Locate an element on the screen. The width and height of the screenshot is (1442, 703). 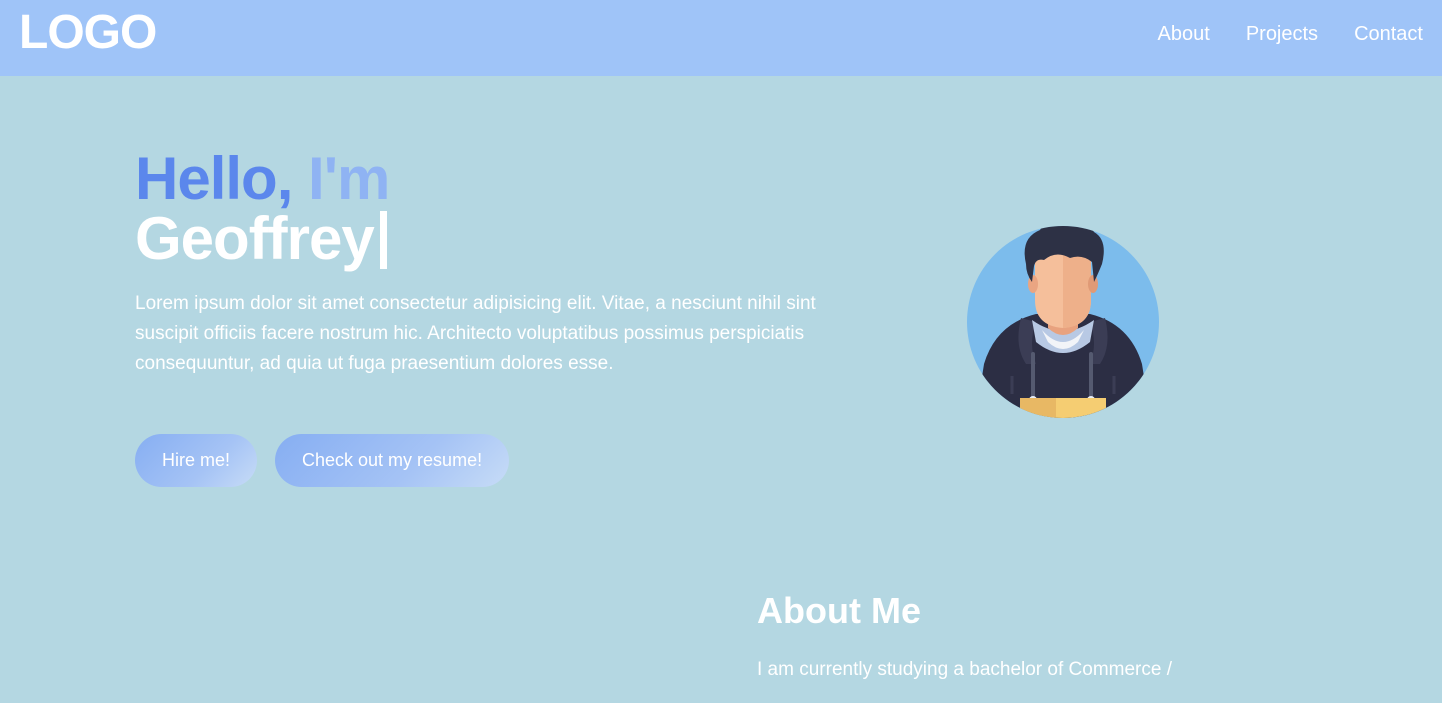
about-title: About Me is located at coordinates (839, 610).